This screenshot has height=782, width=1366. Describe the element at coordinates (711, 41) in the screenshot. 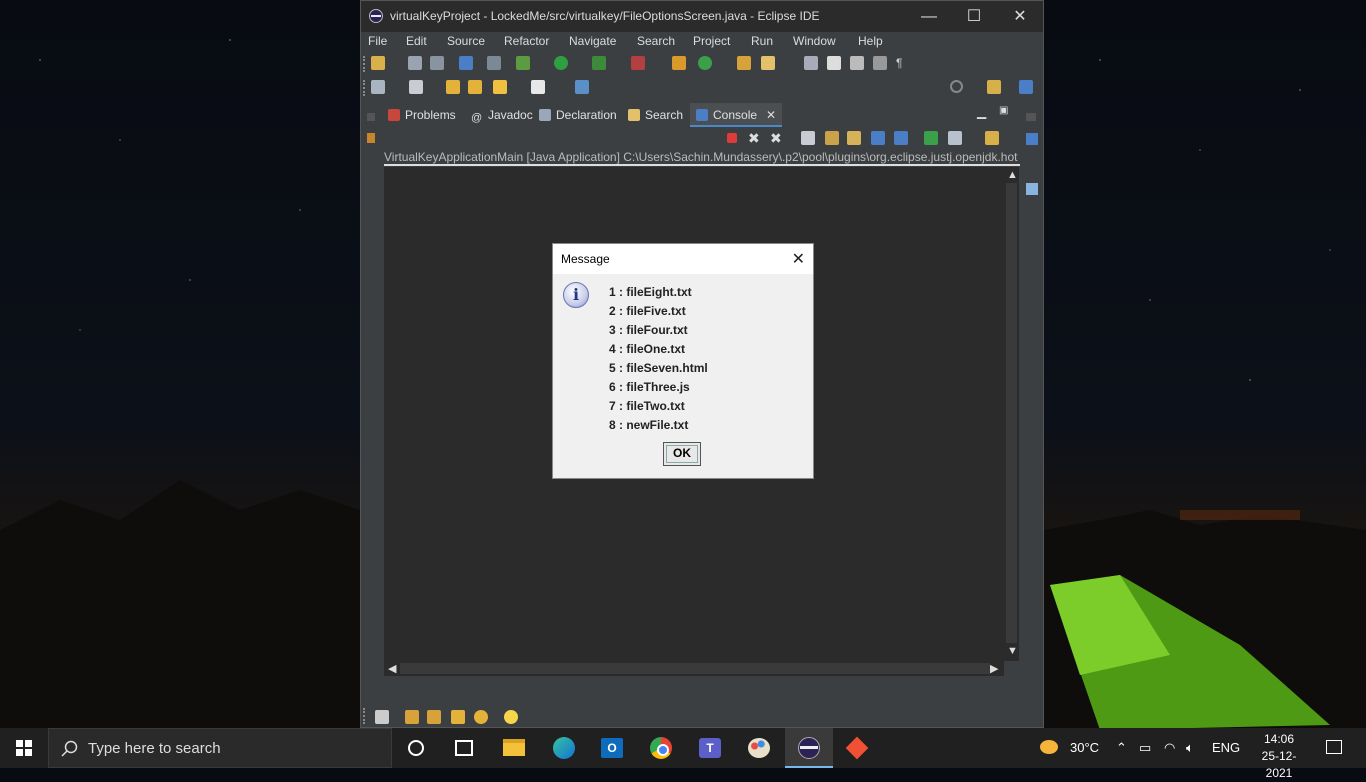

I see `menu-project: Project` at that location.